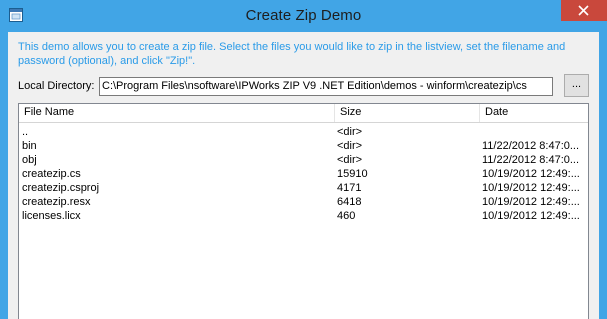  Describe the element at coordinates (349, 202) in the screenshot. I see `file-size: 6418` at that location.